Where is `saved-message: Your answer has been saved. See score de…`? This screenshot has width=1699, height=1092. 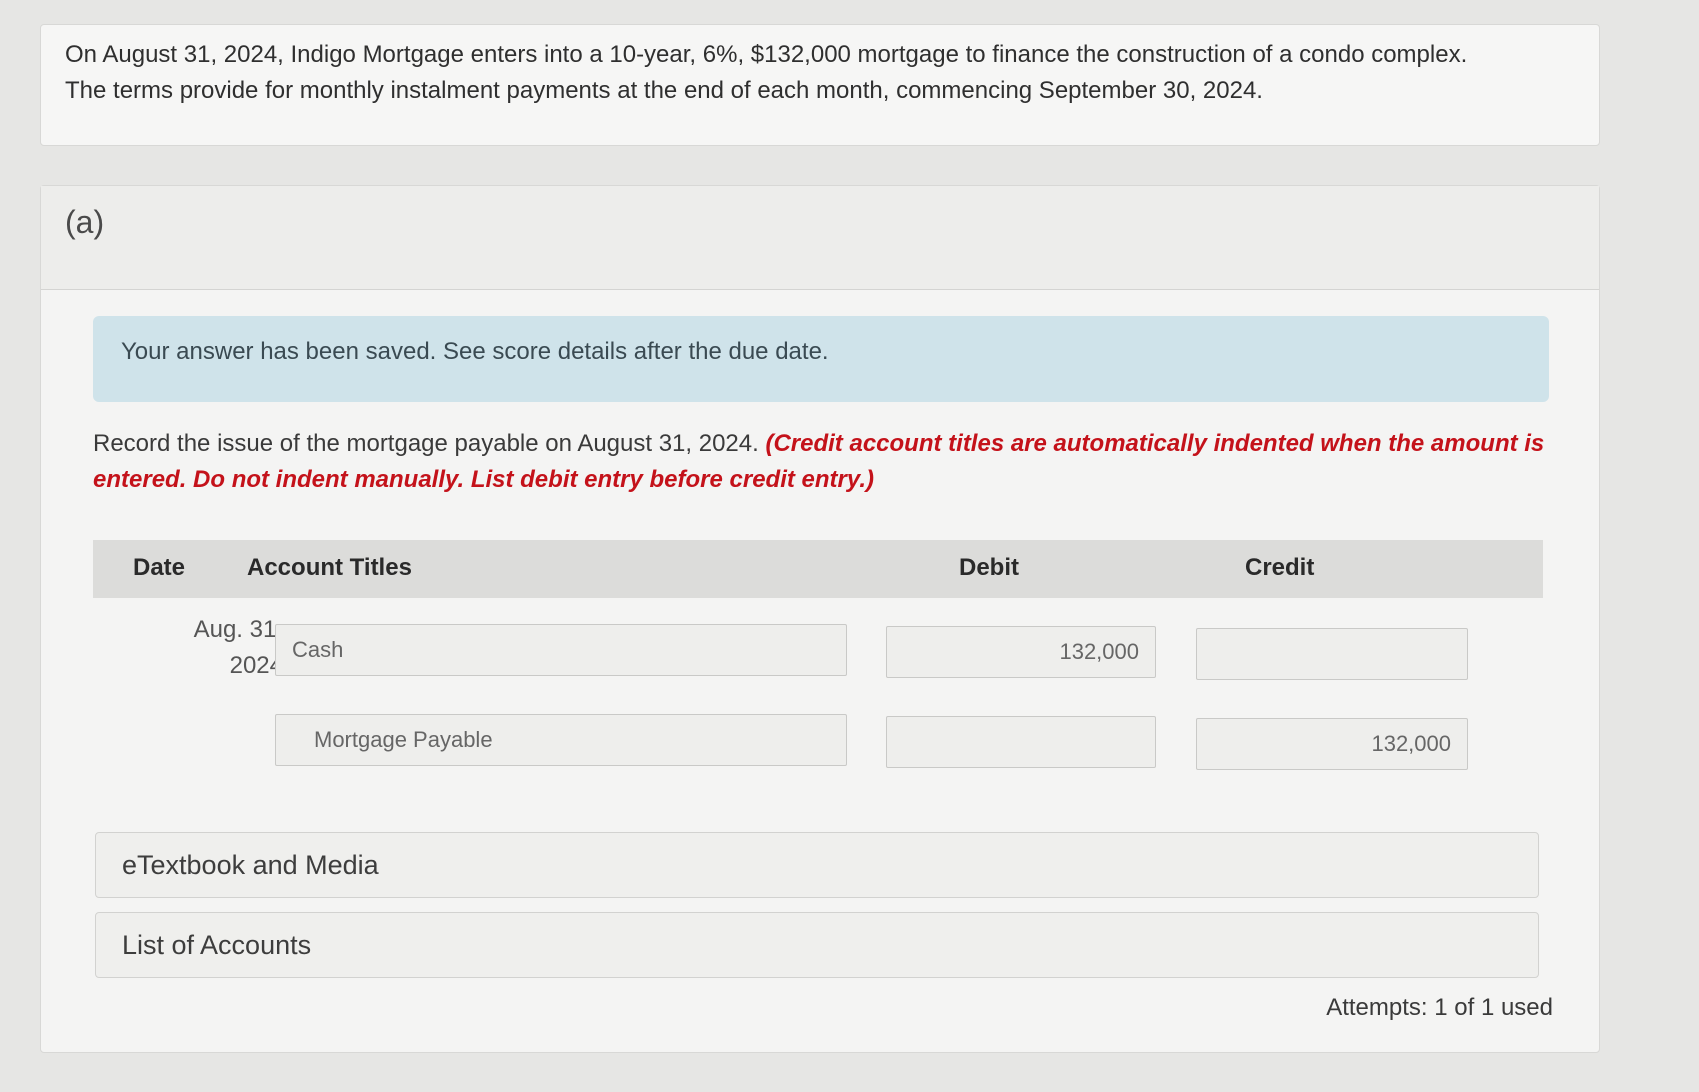 saved-message: Your answer has been saved. See score de… is located at coordinates (475, 351).